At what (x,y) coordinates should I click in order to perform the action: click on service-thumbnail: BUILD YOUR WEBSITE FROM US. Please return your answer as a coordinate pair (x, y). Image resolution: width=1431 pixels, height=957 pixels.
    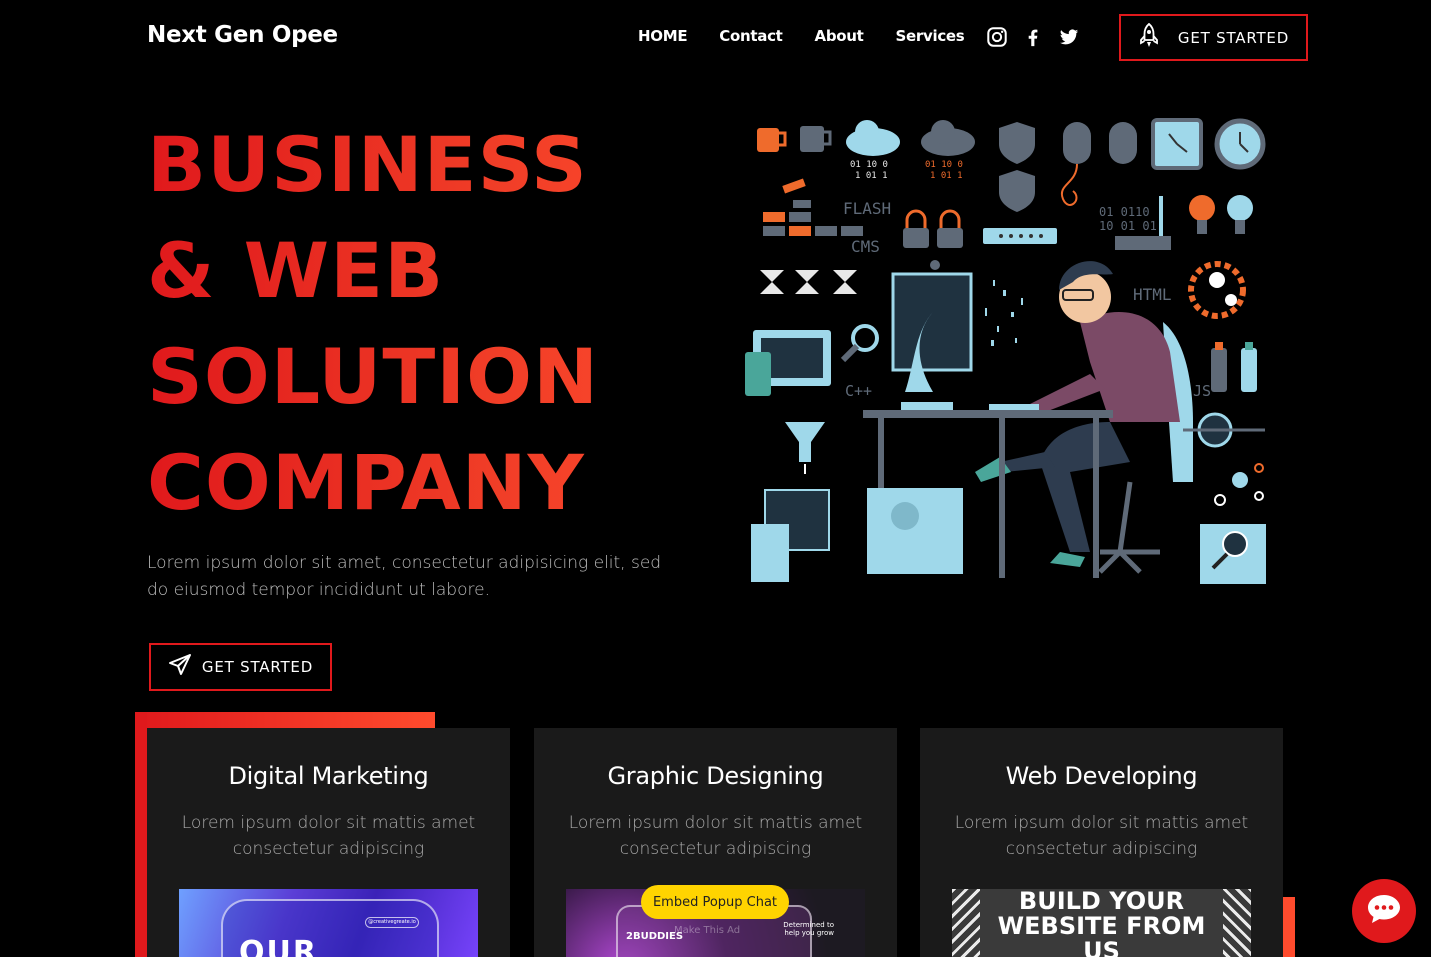
    Looking at the image, I should click on (1101, 923).